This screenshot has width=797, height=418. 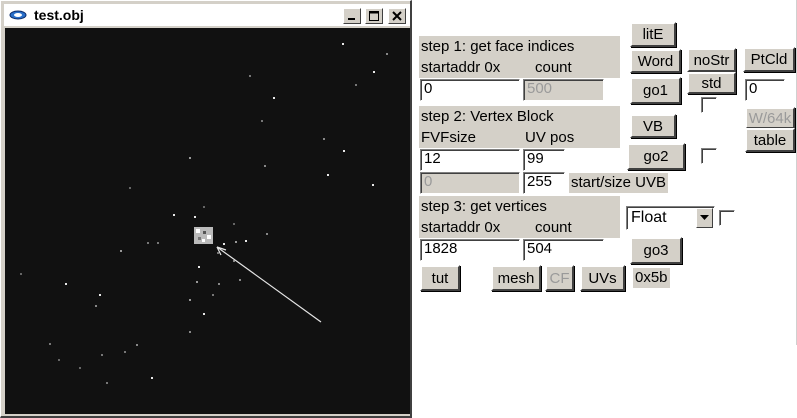 I want to click on step3-count-label: count, so click(x=553, y=227).